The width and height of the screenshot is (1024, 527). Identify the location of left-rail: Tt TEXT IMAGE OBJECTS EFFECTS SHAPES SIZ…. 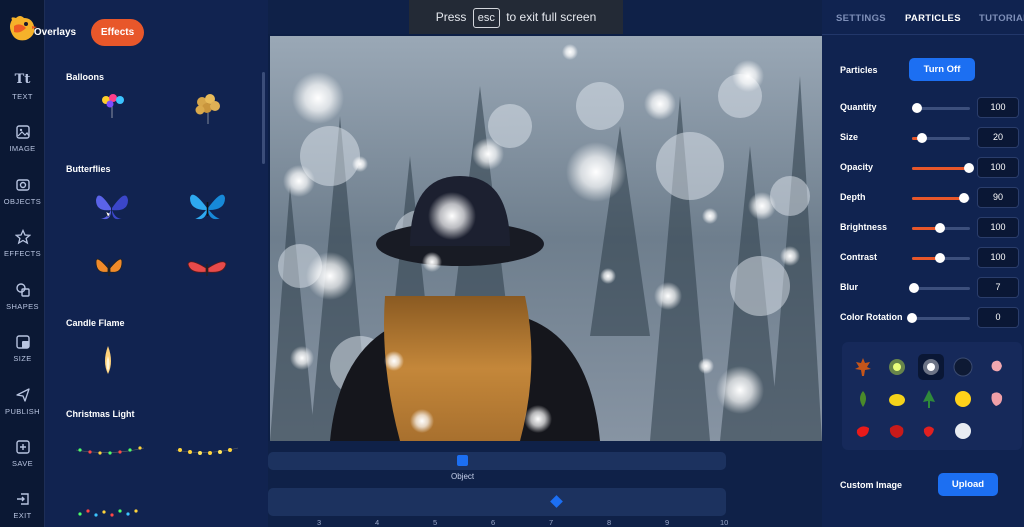
(22, 263).